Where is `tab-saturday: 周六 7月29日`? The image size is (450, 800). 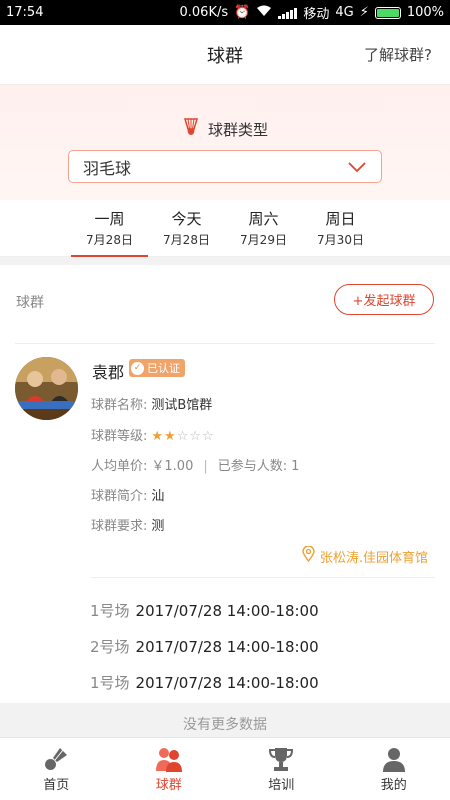 tab-saturday: 周六 7月29日 is located at coordinates (263, 228).